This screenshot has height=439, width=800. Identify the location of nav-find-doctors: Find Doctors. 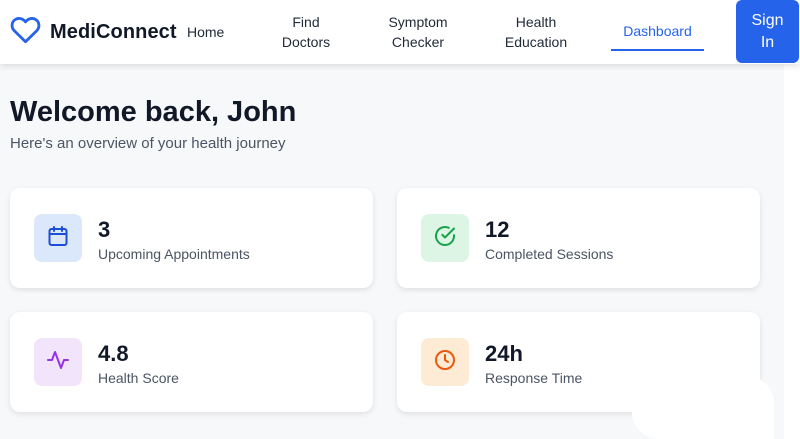
(306, 32).